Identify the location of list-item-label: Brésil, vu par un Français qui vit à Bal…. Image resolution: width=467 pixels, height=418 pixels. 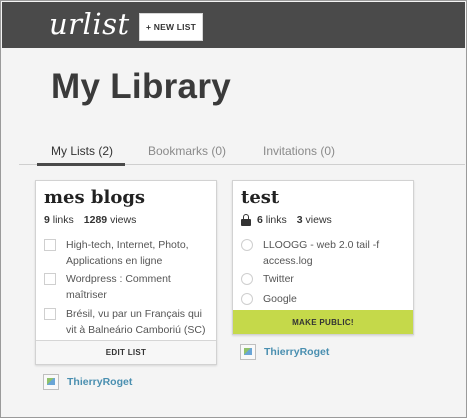
(136, 322).